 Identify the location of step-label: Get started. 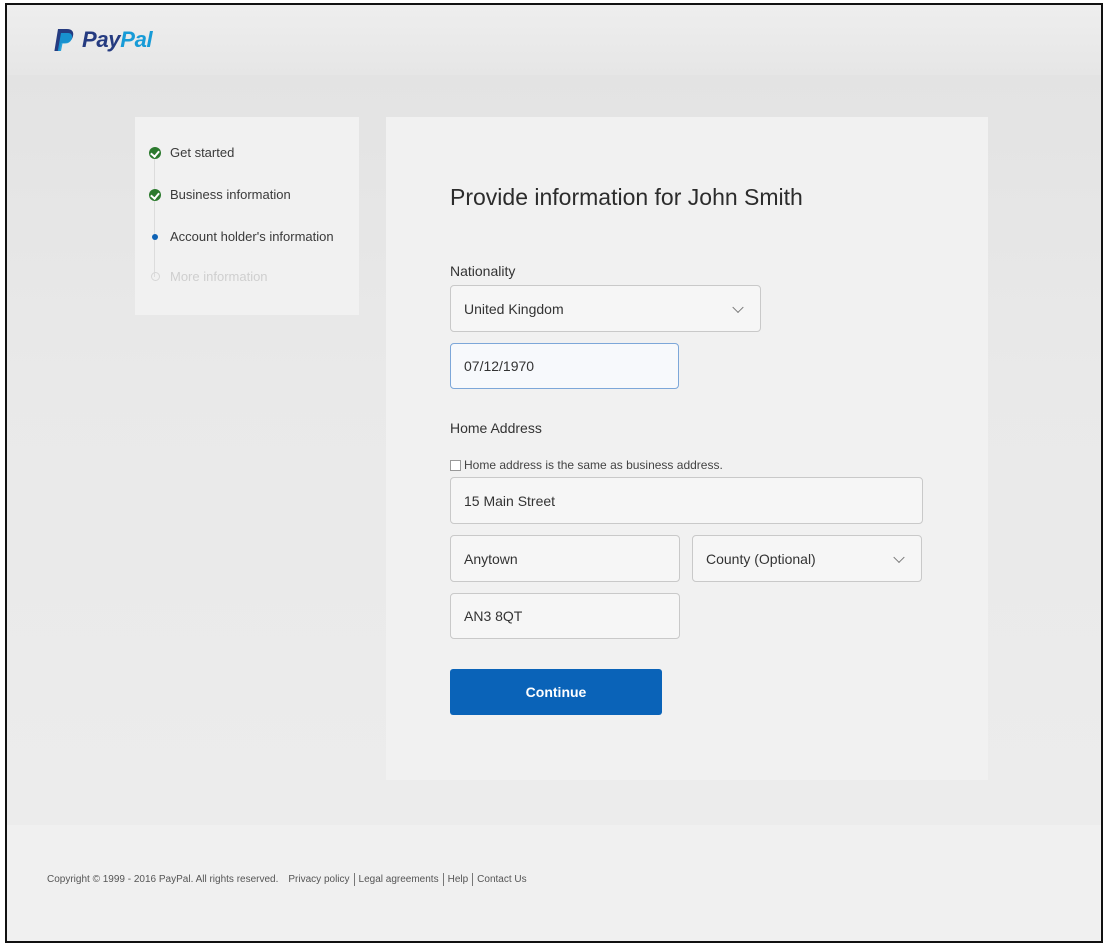
(202, 152).